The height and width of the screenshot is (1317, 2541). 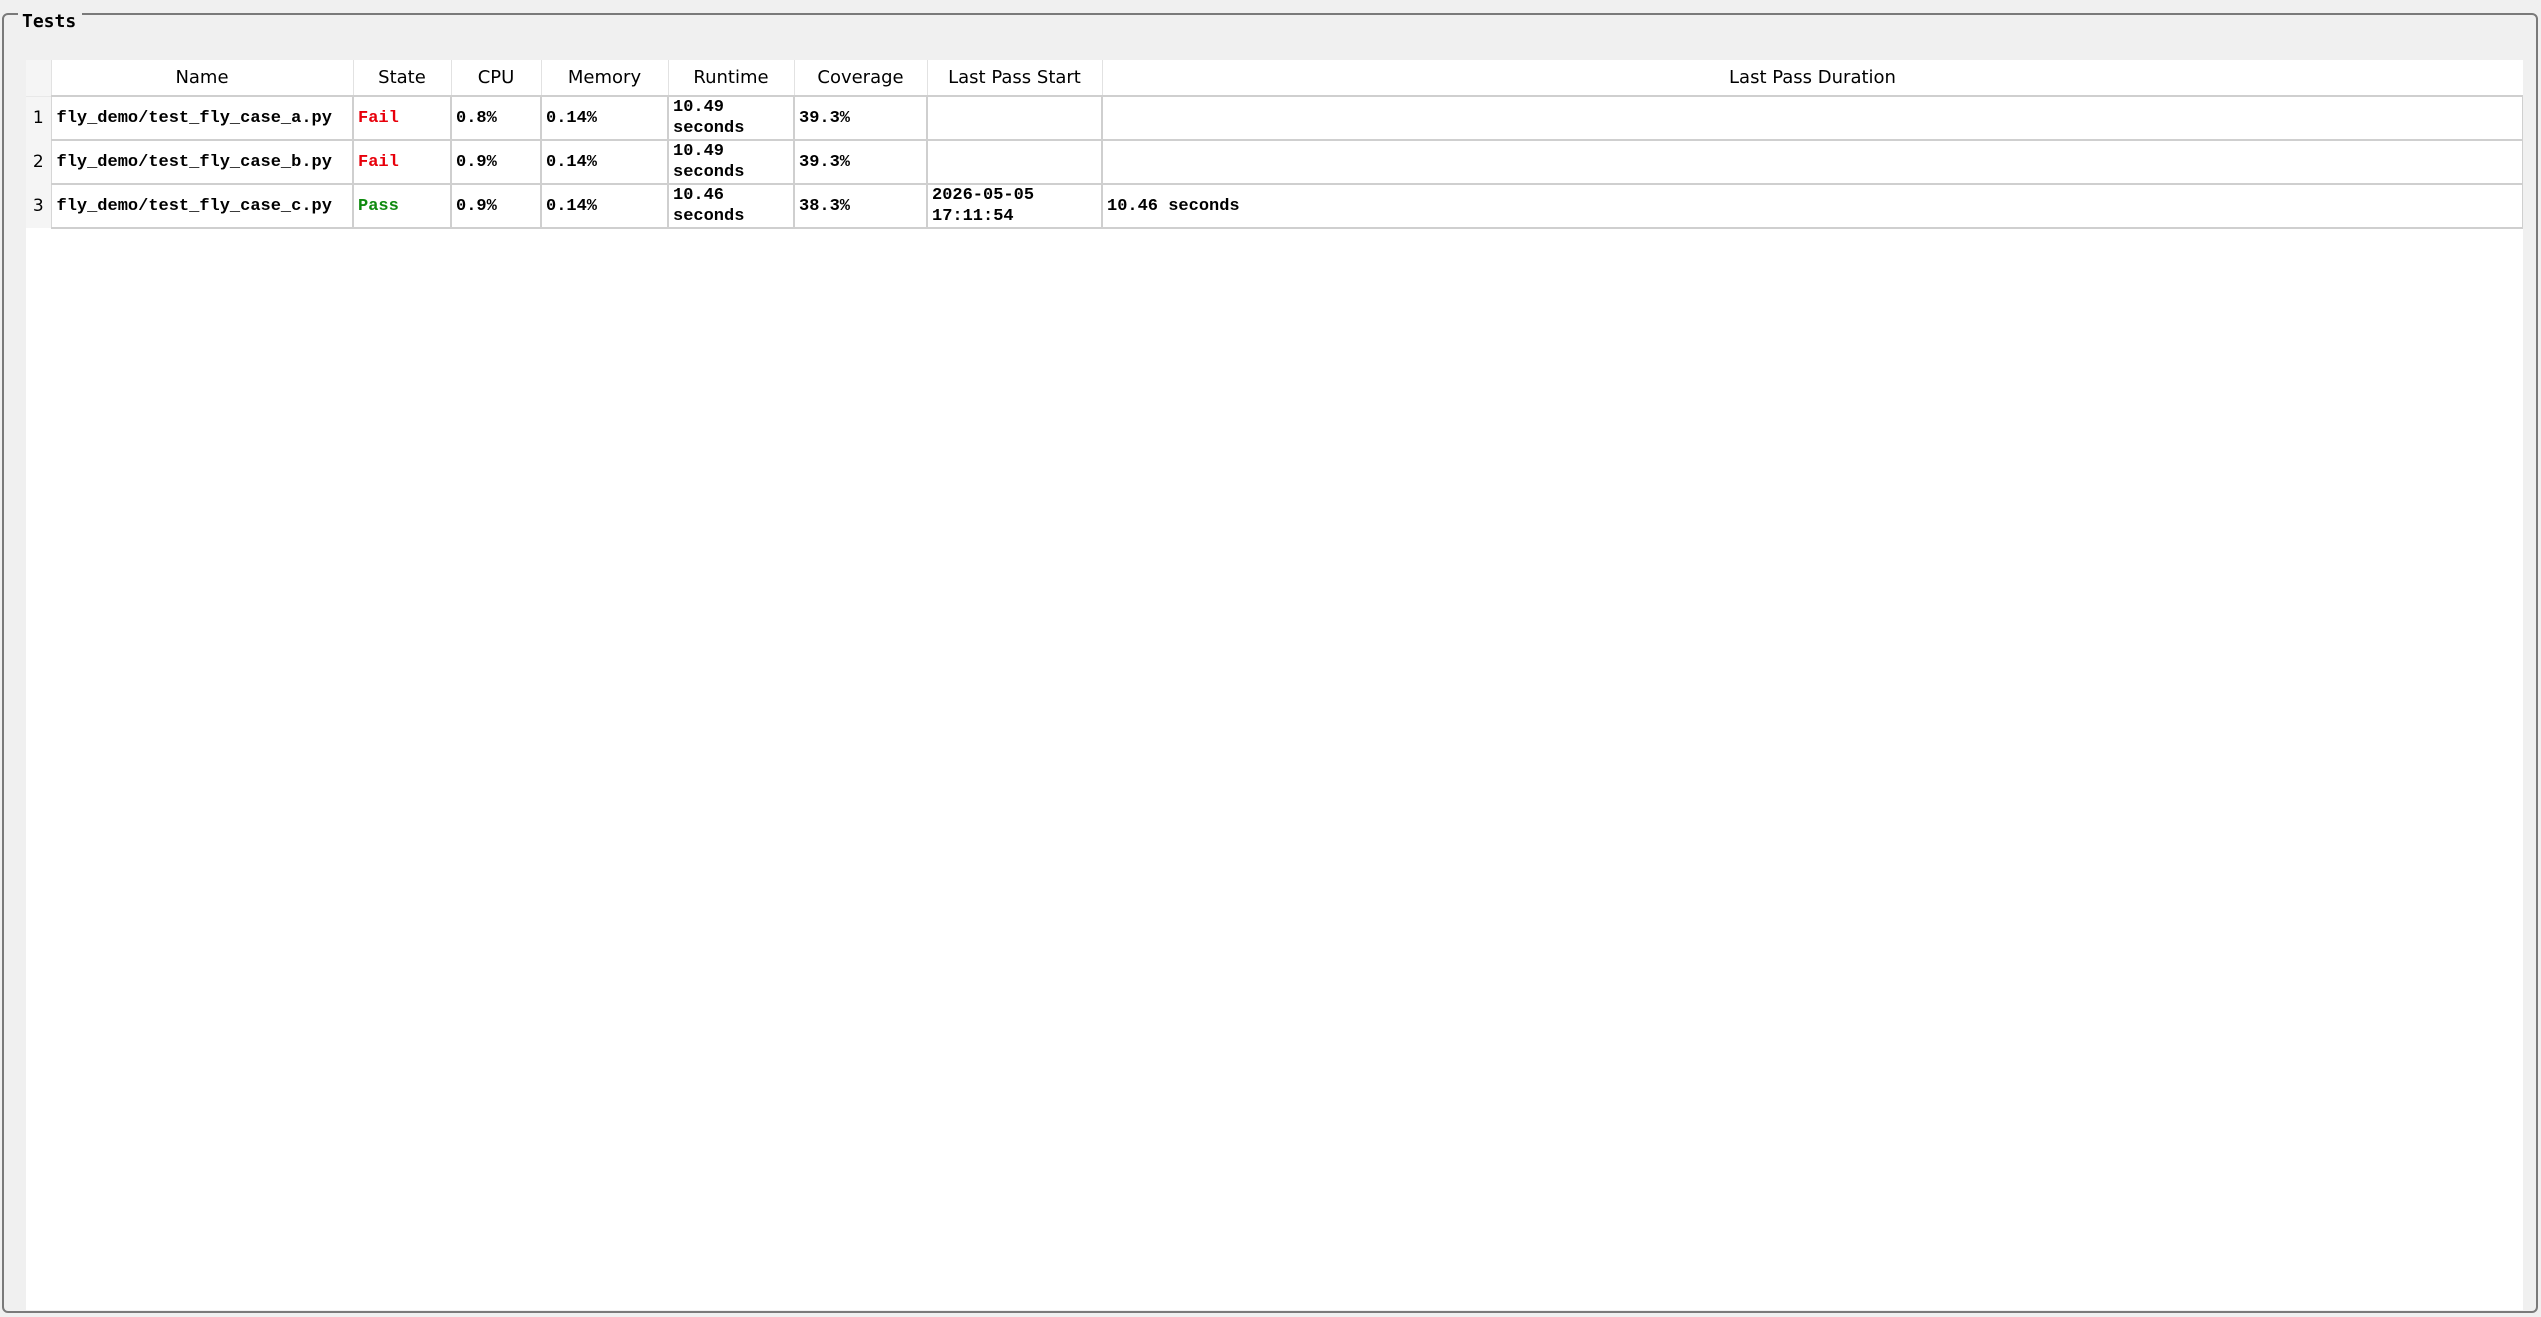 What do you see at coordinates (50, 22) in the screenshot?
I see `groupbox-title: Tests` at bounding box center [50, 22].